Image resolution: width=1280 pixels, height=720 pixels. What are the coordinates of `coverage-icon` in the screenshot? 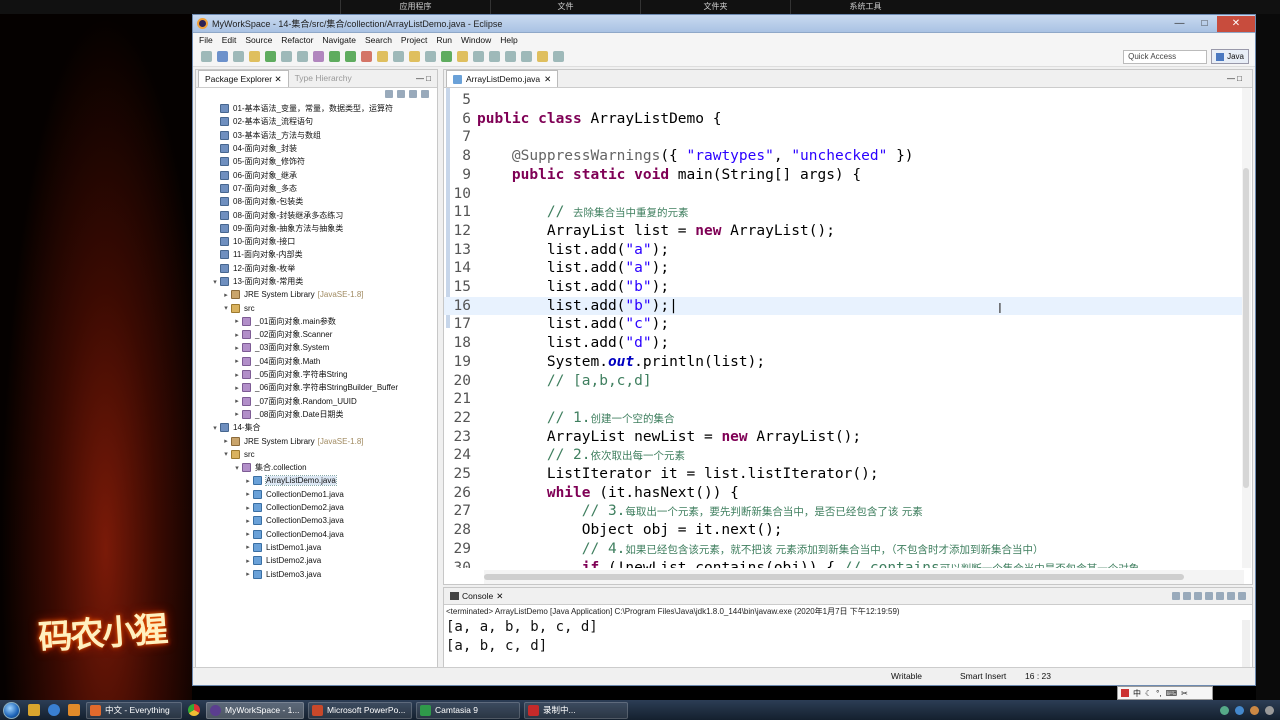 It's located at (350, 56).